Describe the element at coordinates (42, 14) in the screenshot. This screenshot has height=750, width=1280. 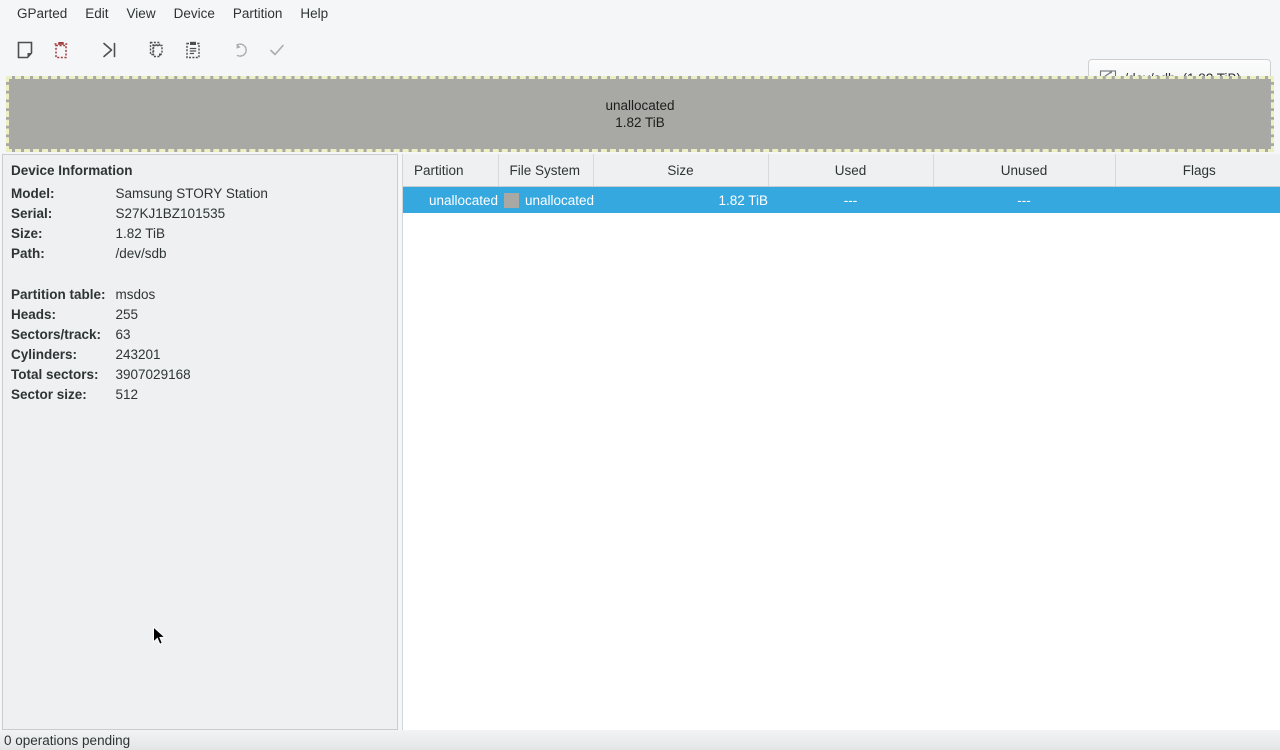
I see `menu-gparted: GParted` at that location.